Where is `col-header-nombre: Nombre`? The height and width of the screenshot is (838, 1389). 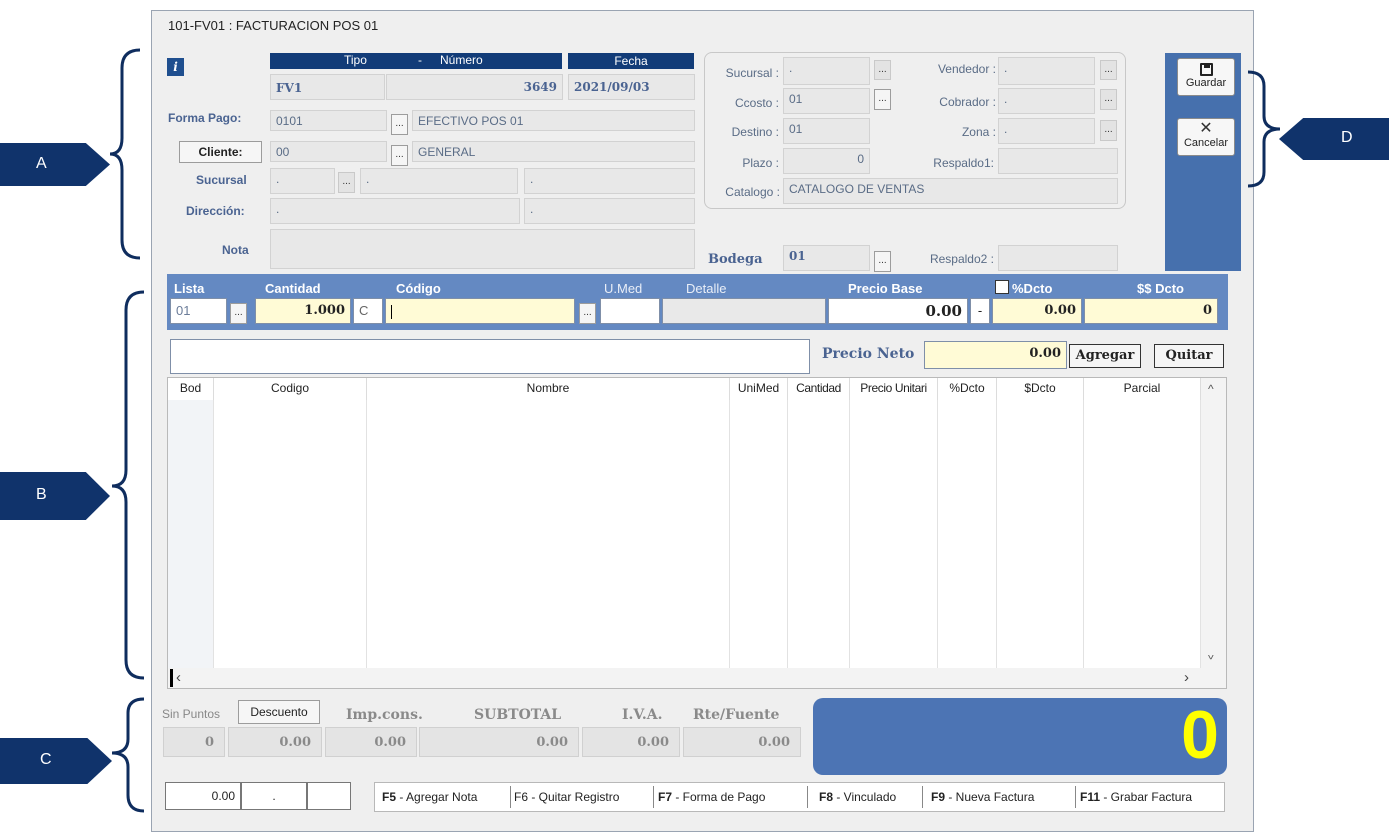 col-header-nombre: Nombre is located at coordinates (548, 389).